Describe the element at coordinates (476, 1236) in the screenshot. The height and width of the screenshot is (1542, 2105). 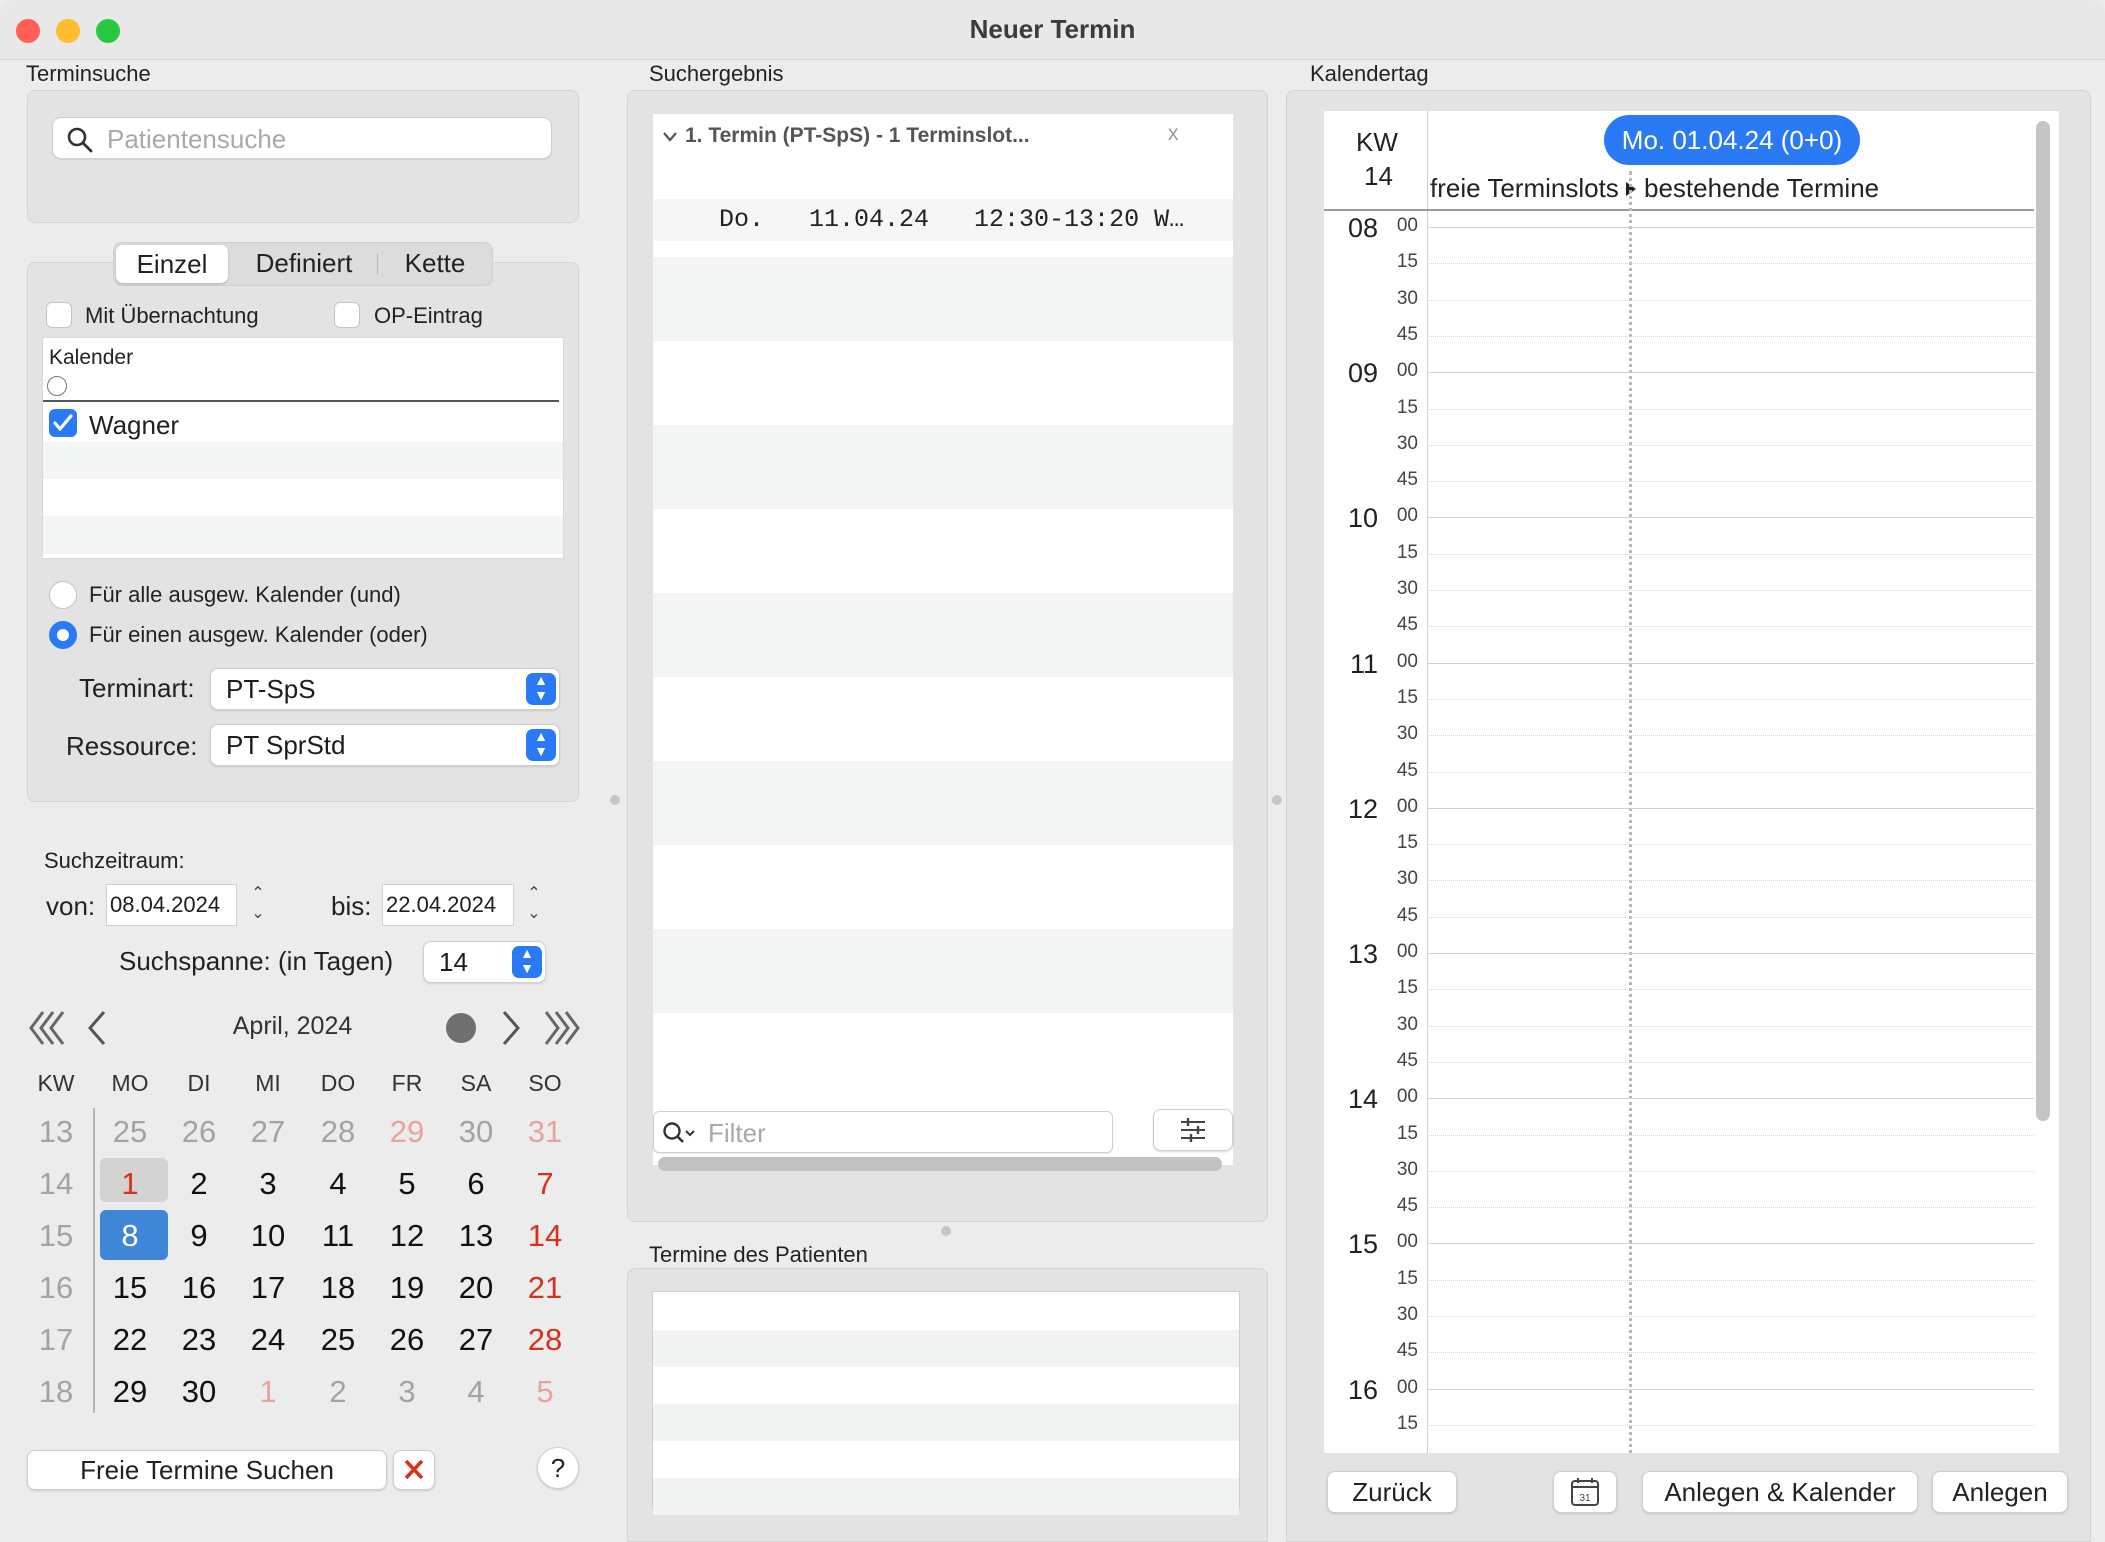
I see `calendar-day: 13` at that location.